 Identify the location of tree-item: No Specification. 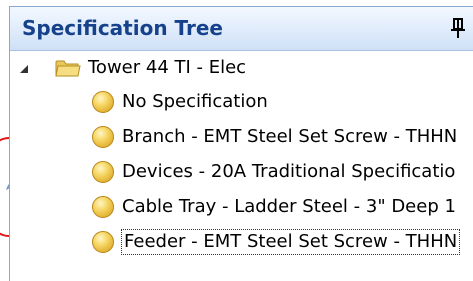
(180, 102).